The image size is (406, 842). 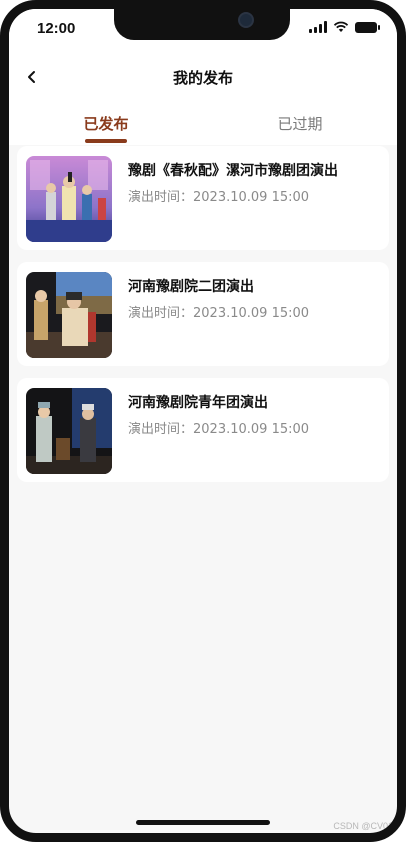 I want to click on opera-performer-photo, so click(x=69, y=315).